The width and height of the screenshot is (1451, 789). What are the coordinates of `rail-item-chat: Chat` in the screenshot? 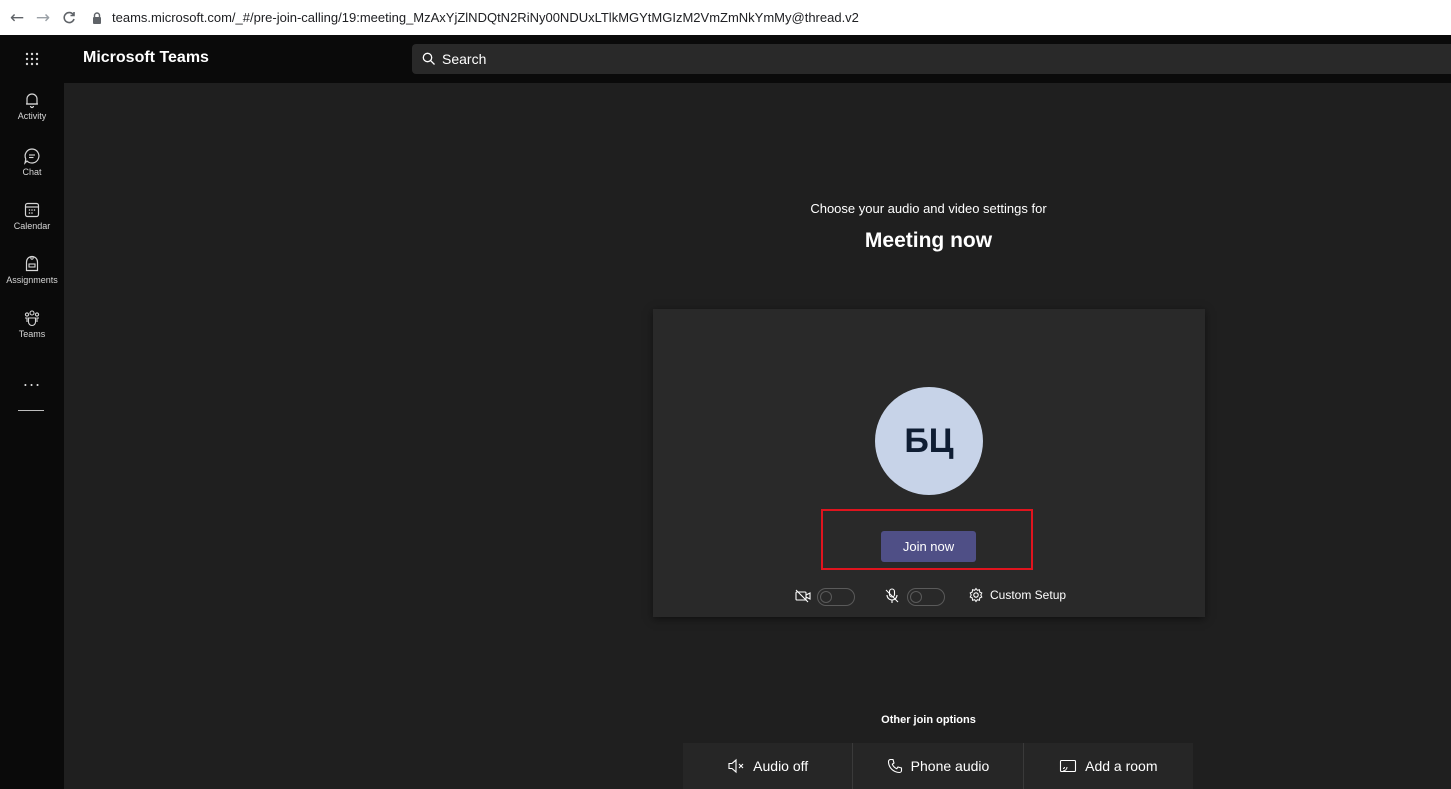 It's located at (32, 172).